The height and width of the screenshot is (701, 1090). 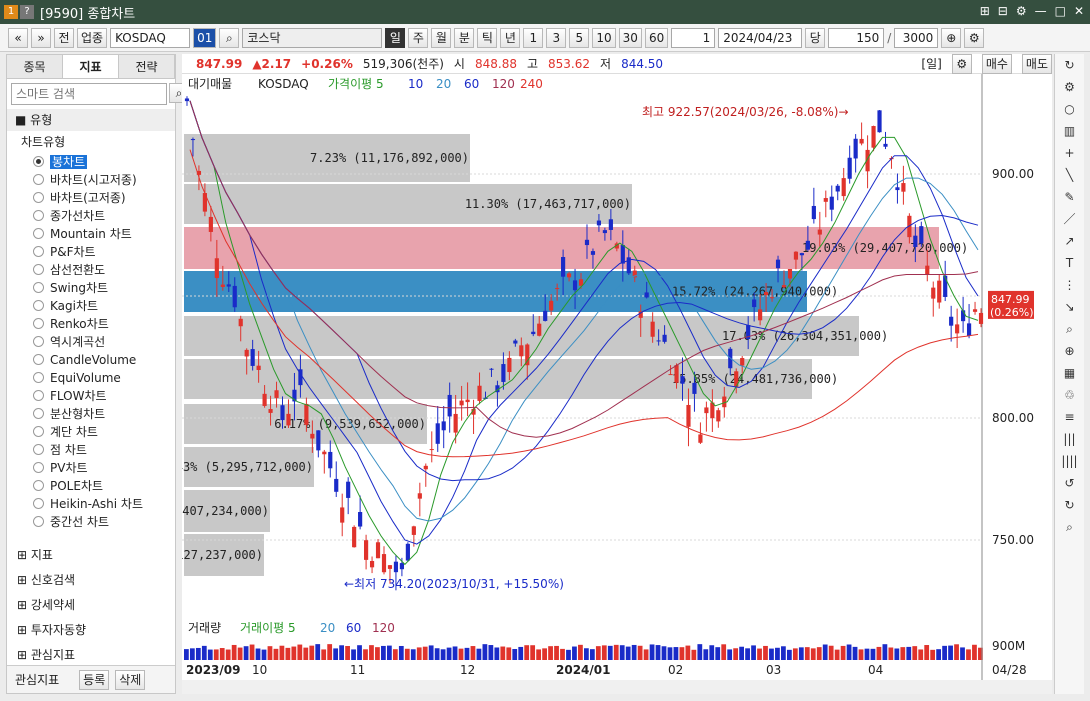 What do you see at coordinates (91, 324) in the screenshot?
I see `chart-type-item: Renko차트` at bounding box center [91, 324].